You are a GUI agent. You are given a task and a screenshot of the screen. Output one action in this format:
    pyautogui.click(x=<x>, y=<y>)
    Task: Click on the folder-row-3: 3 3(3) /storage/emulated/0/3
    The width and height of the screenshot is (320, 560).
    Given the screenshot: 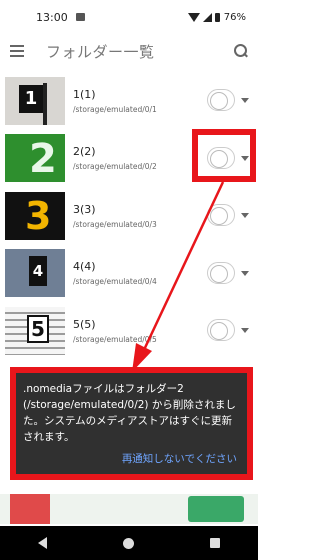 What is the action you would take?
    pyautogui.click(x=129, y=216)
    